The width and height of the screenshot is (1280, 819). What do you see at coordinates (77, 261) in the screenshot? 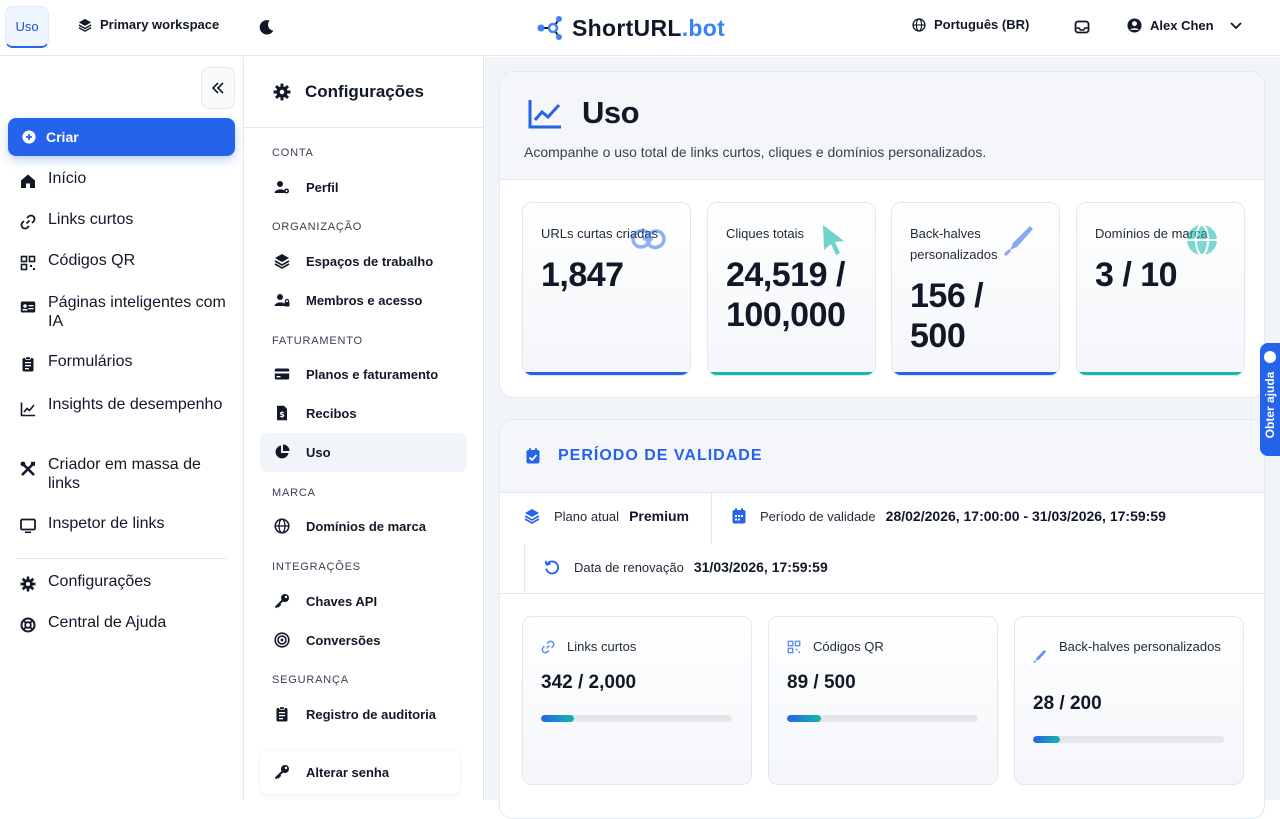
I see `sidebar-item-codigos-qr: Códigos QR` at bounding box center [77, 261].